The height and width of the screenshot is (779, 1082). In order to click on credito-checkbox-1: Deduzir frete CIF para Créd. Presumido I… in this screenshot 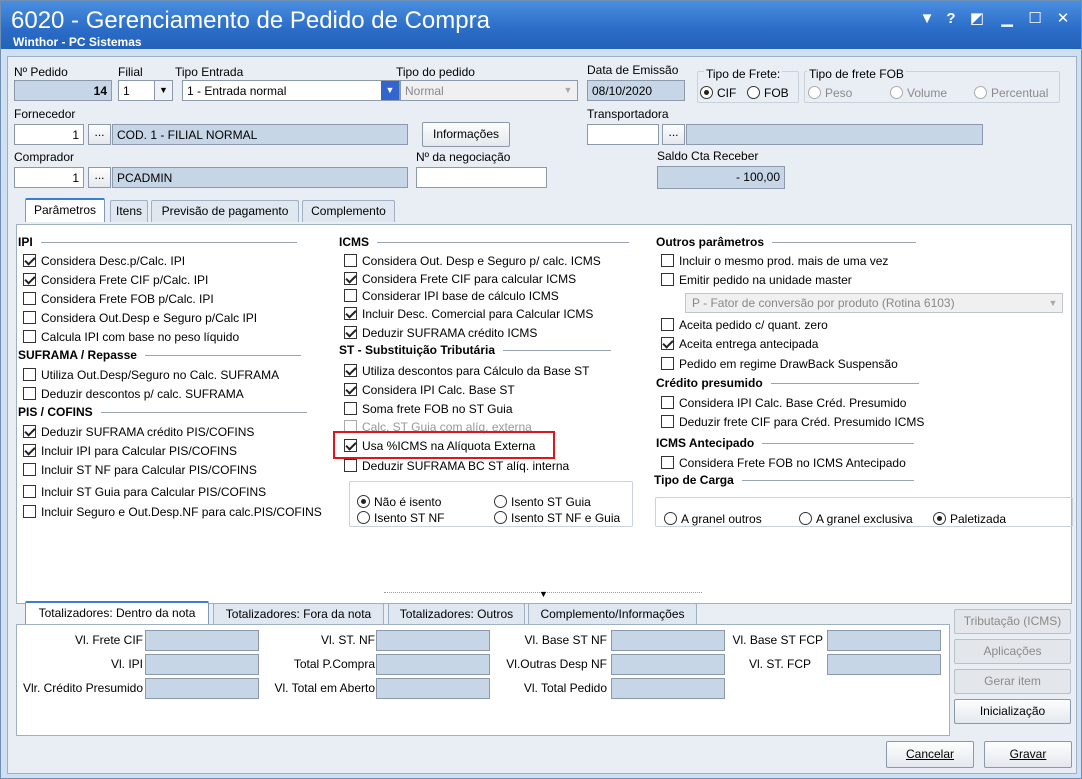, I will do `click(792, 421)`.